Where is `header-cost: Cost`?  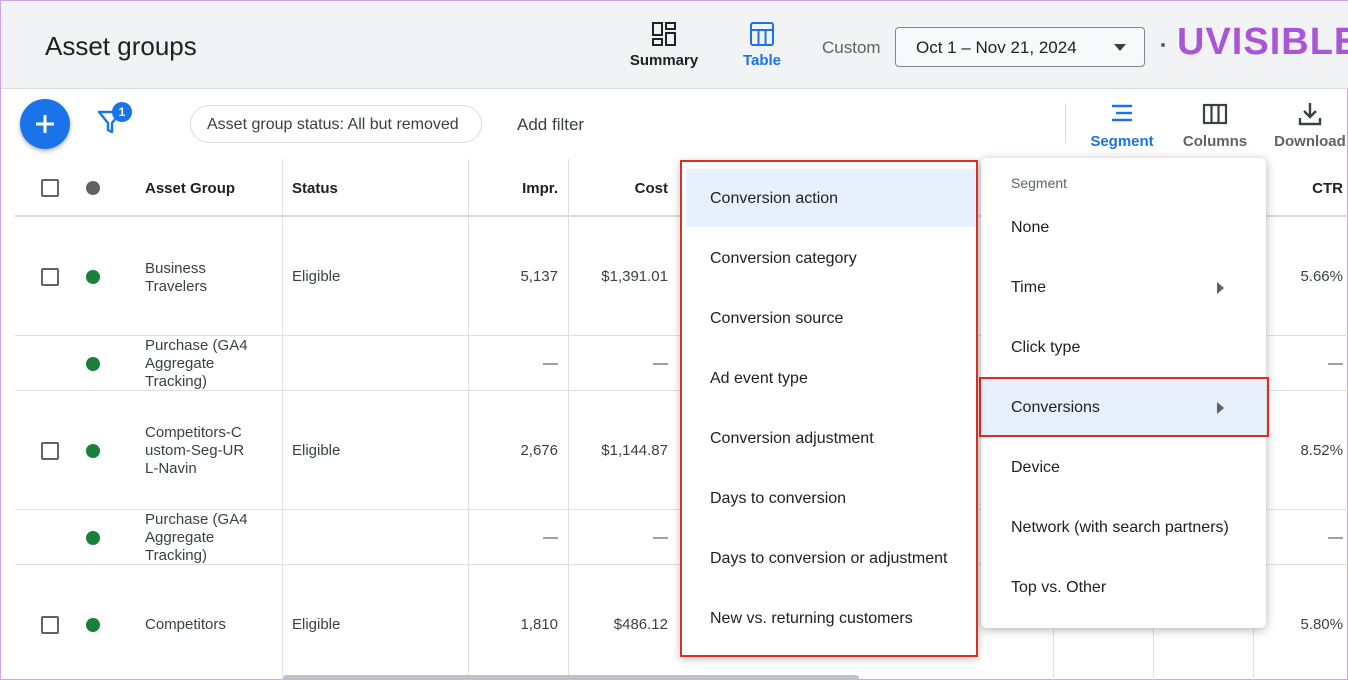
header-cost: Cost is located at coordinates (618, 188).